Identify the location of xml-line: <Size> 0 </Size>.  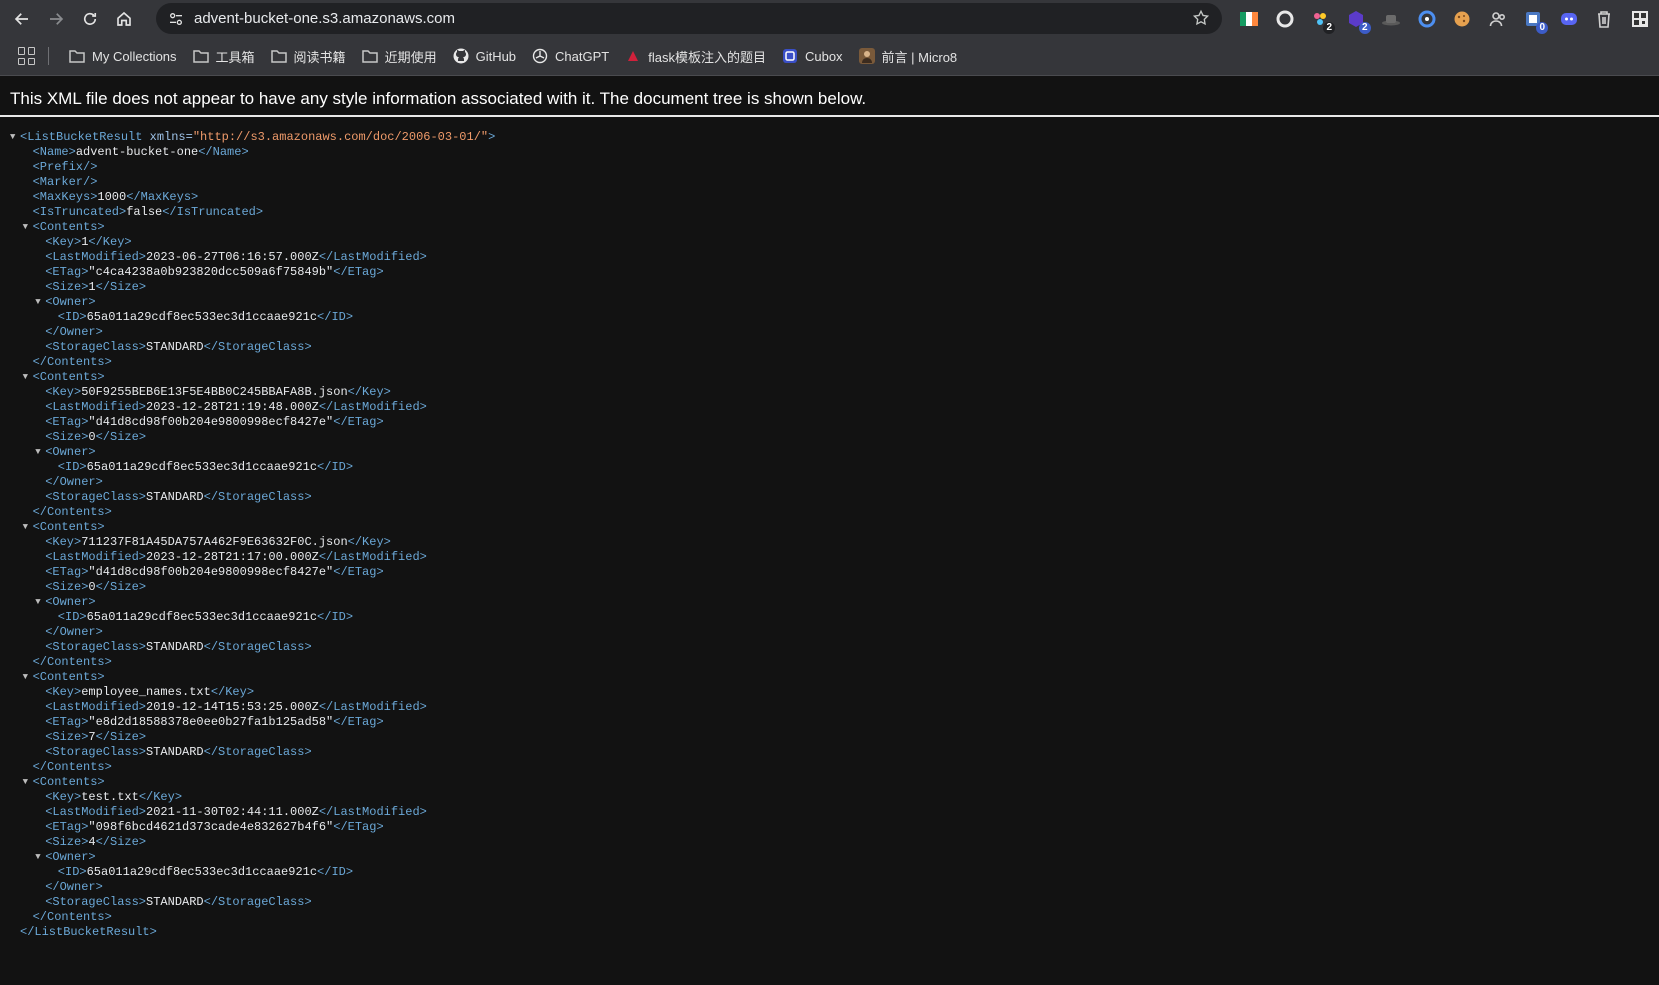
(252, 437).